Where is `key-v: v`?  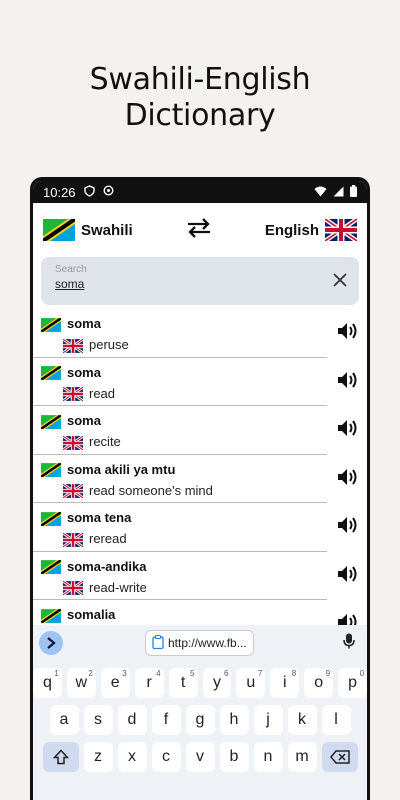 key-v: v is located at coordinates (200, 757).